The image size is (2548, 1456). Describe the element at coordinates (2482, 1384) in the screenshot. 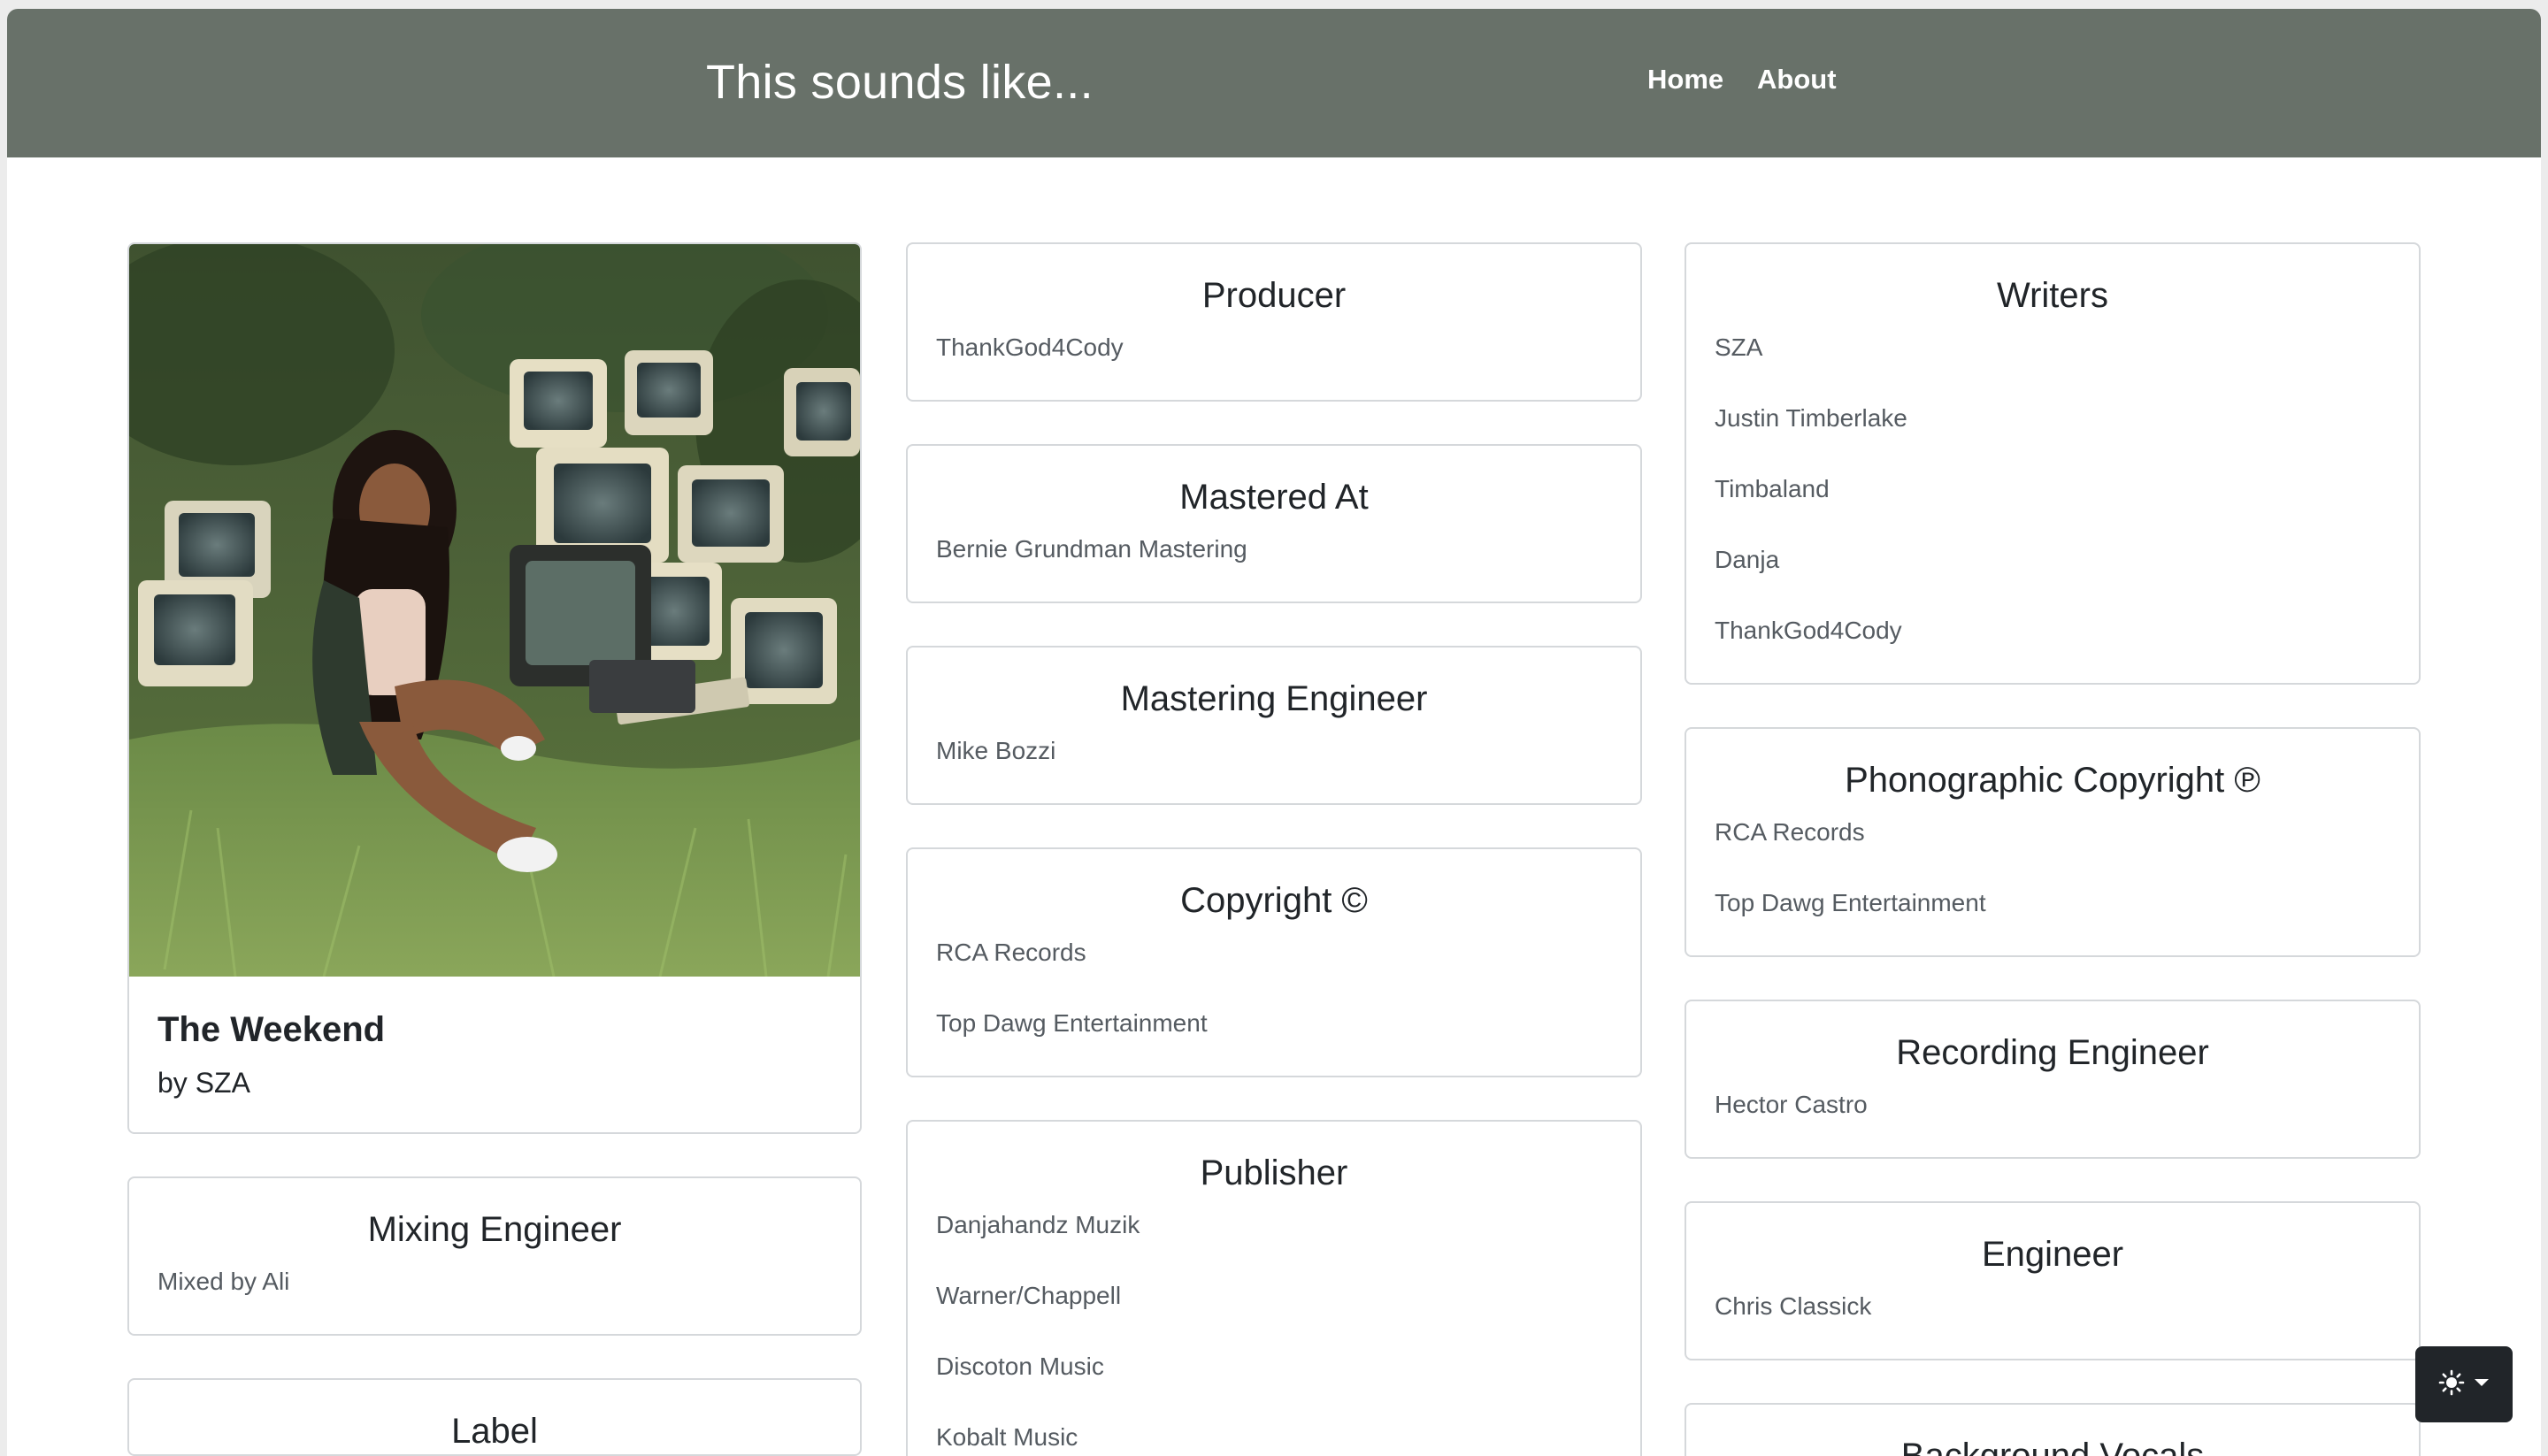

I see `caret-down-icon` at that location.